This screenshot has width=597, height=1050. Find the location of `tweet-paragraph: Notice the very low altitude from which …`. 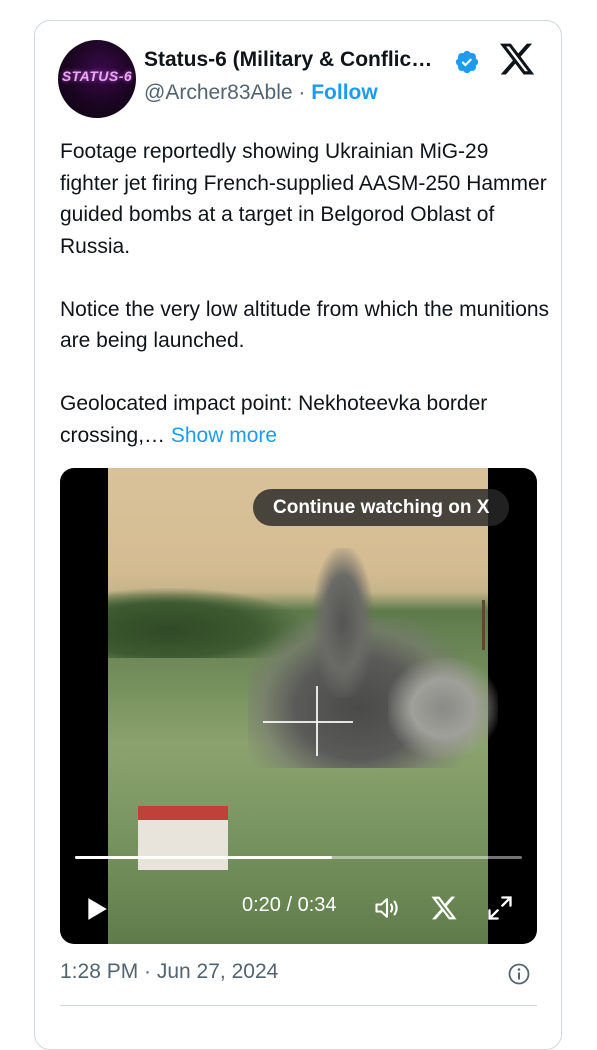

tweet-paragraph: Notice the very low altitude from which … is located at coordinates (305, 325).